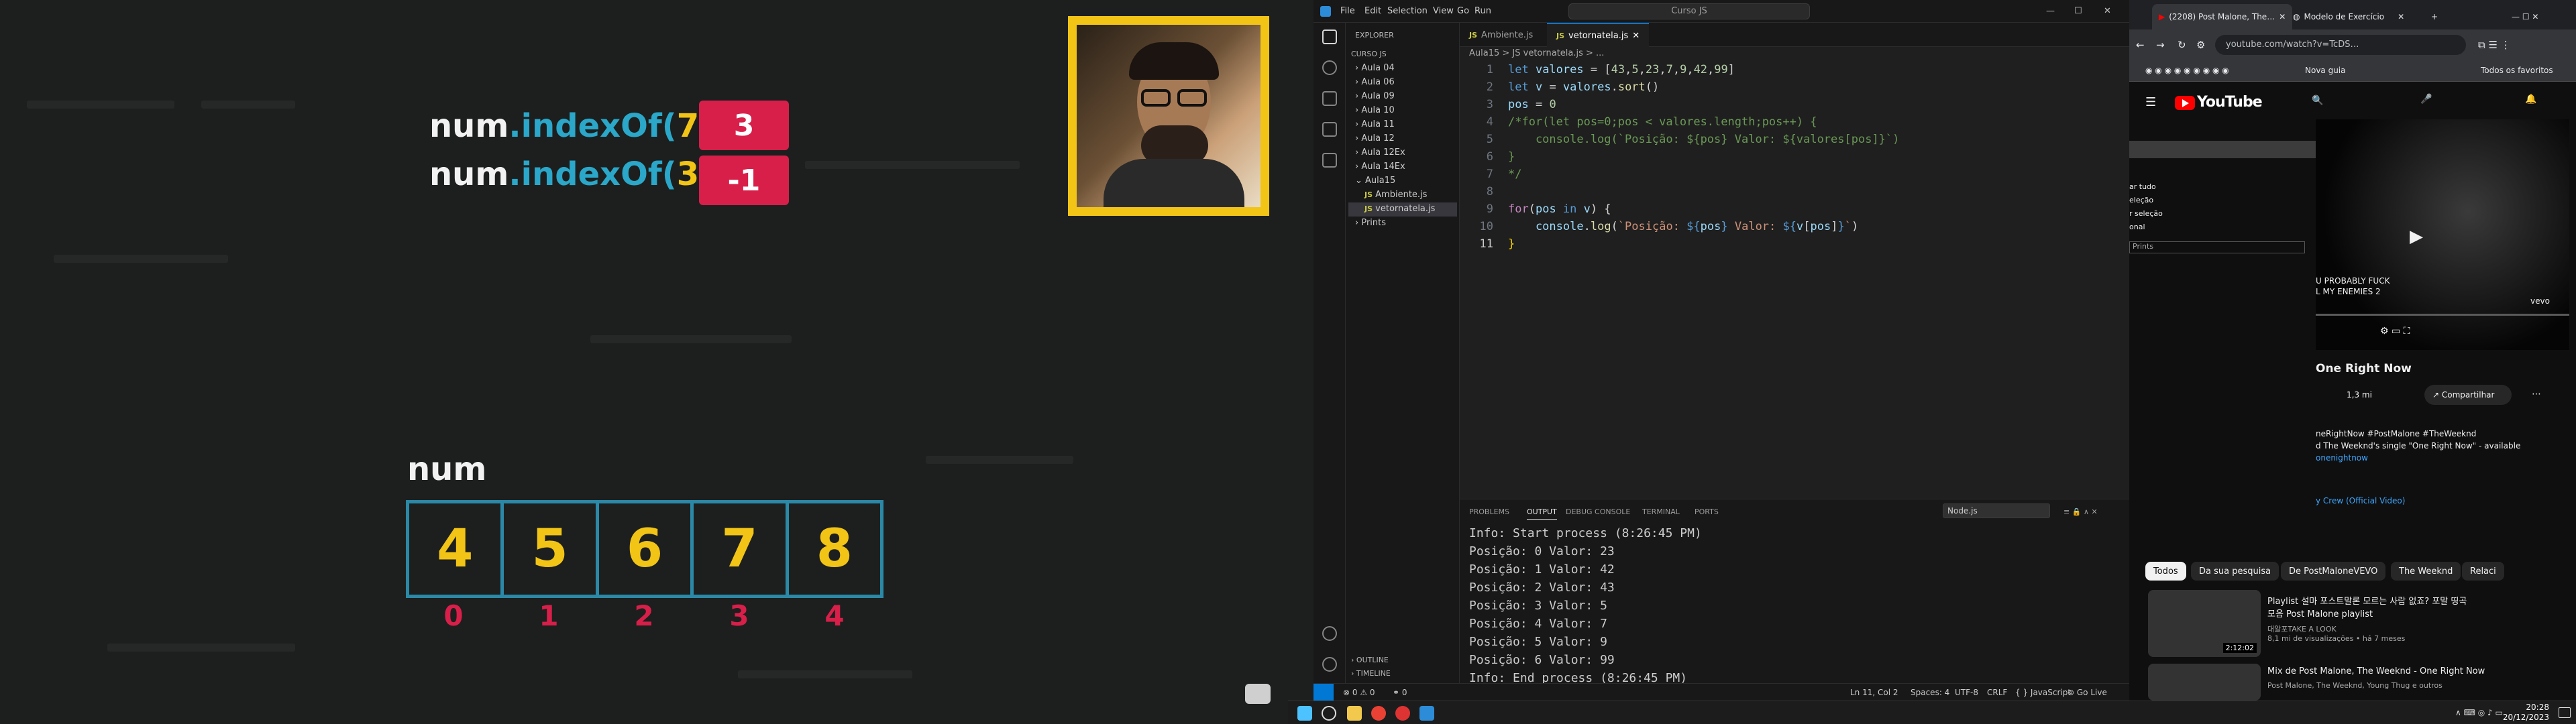 Image resolution: width=2576 pixels, height=724 pixels. Describe the element at coordinates (1661, 511) in the screenshot. I see `panel-tab-terminal: TERMINAL` at that location.